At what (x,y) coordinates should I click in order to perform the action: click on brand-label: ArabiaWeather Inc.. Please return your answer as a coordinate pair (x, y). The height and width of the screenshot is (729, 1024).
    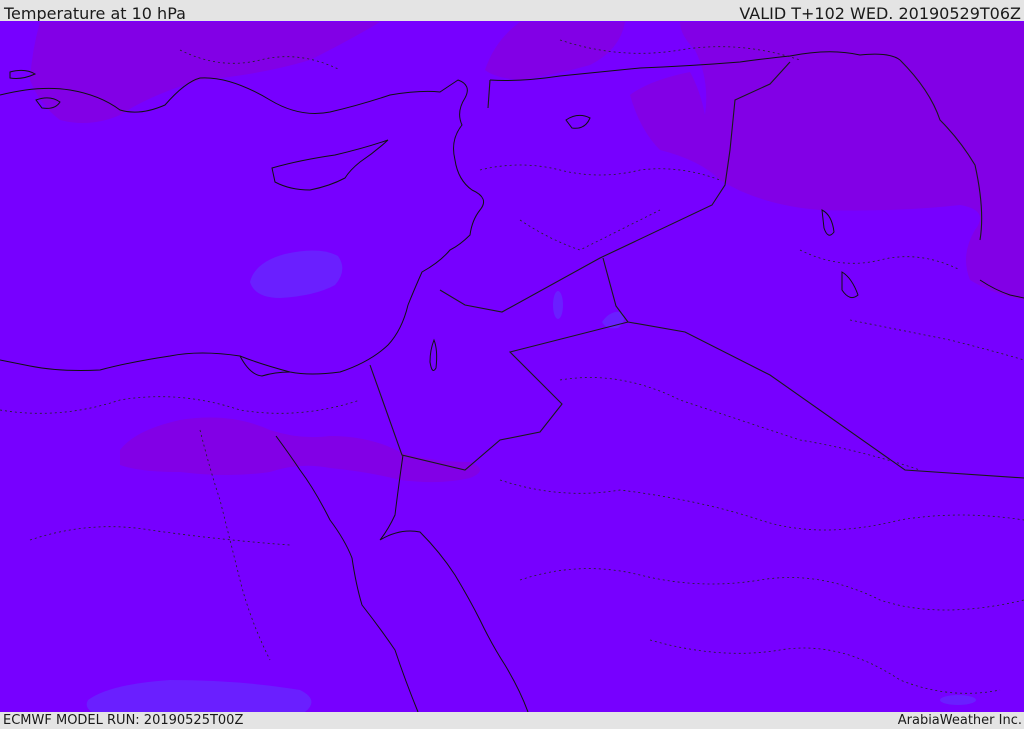
    Looking at the image, I should click on (959, 720).